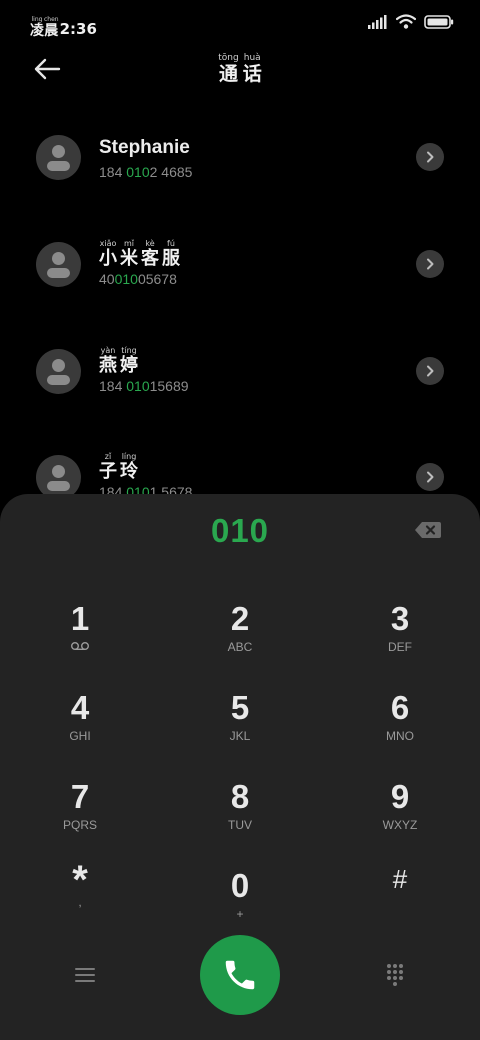 The height and width of the screenshot is (1040, 480). I want to click on key-star: * ,, so click(80, 895).